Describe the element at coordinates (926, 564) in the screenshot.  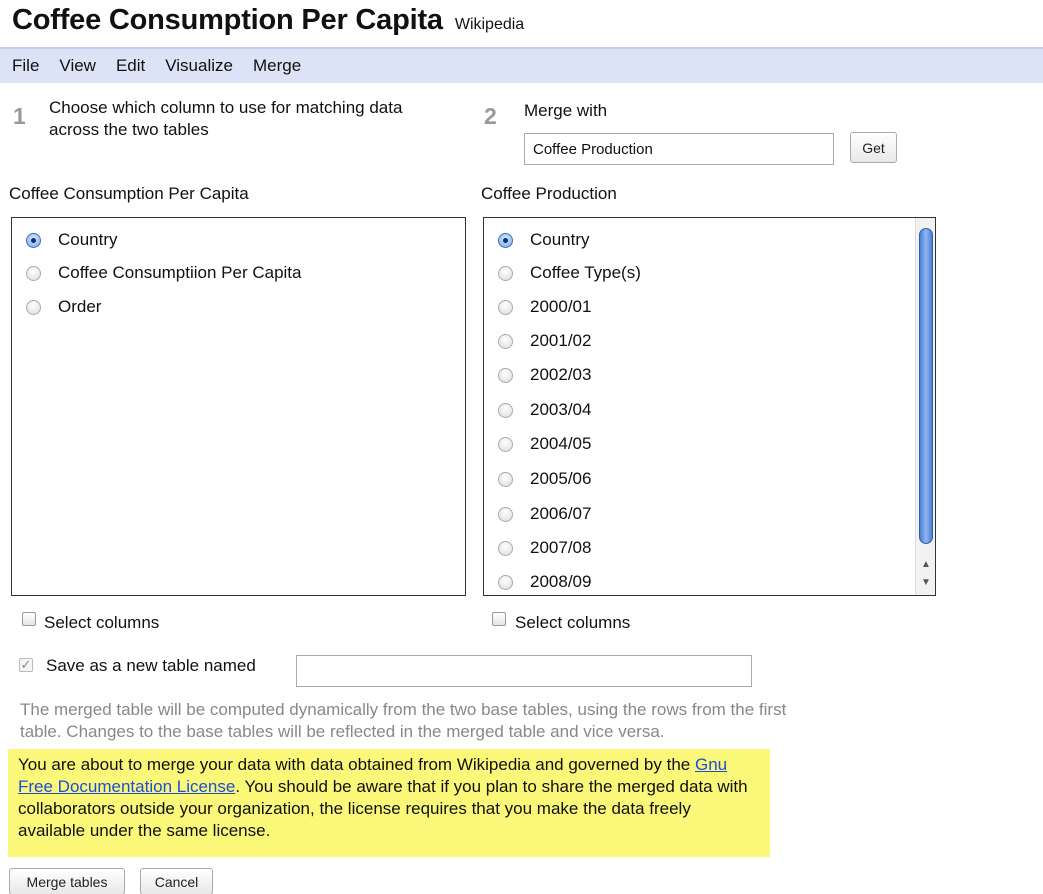
I see `scroll-up-arrow-icon: ▲` at that location.